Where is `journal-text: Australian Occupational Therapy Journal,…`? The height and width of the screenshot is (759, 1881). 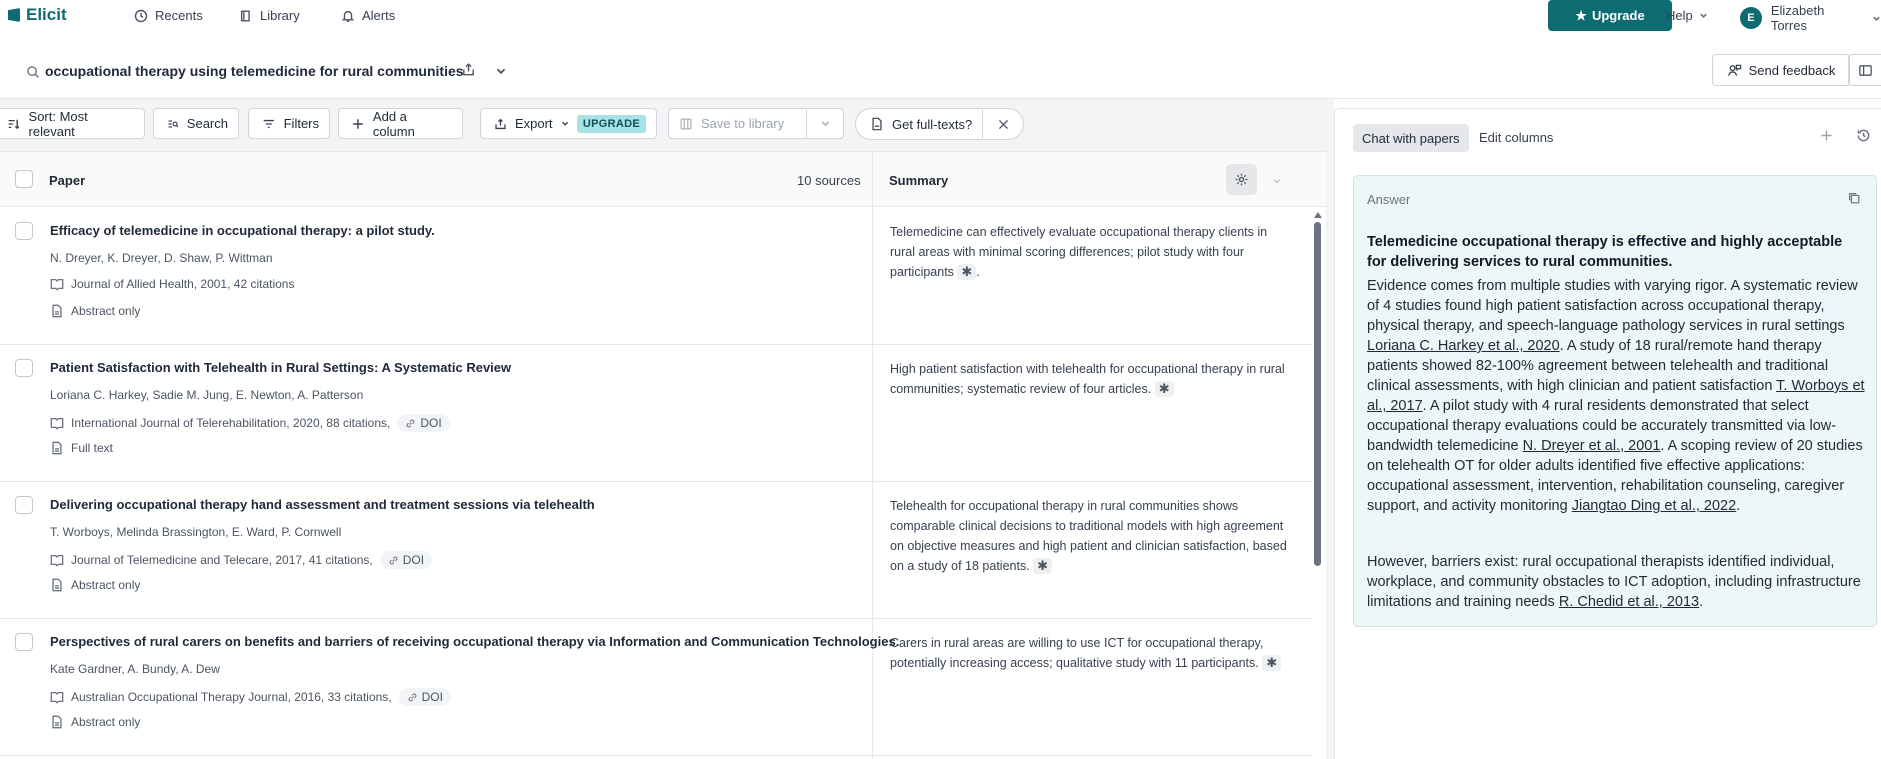 journal-text: Australian Occupational Therapy Journal,… is located at coordinates (231, 697).